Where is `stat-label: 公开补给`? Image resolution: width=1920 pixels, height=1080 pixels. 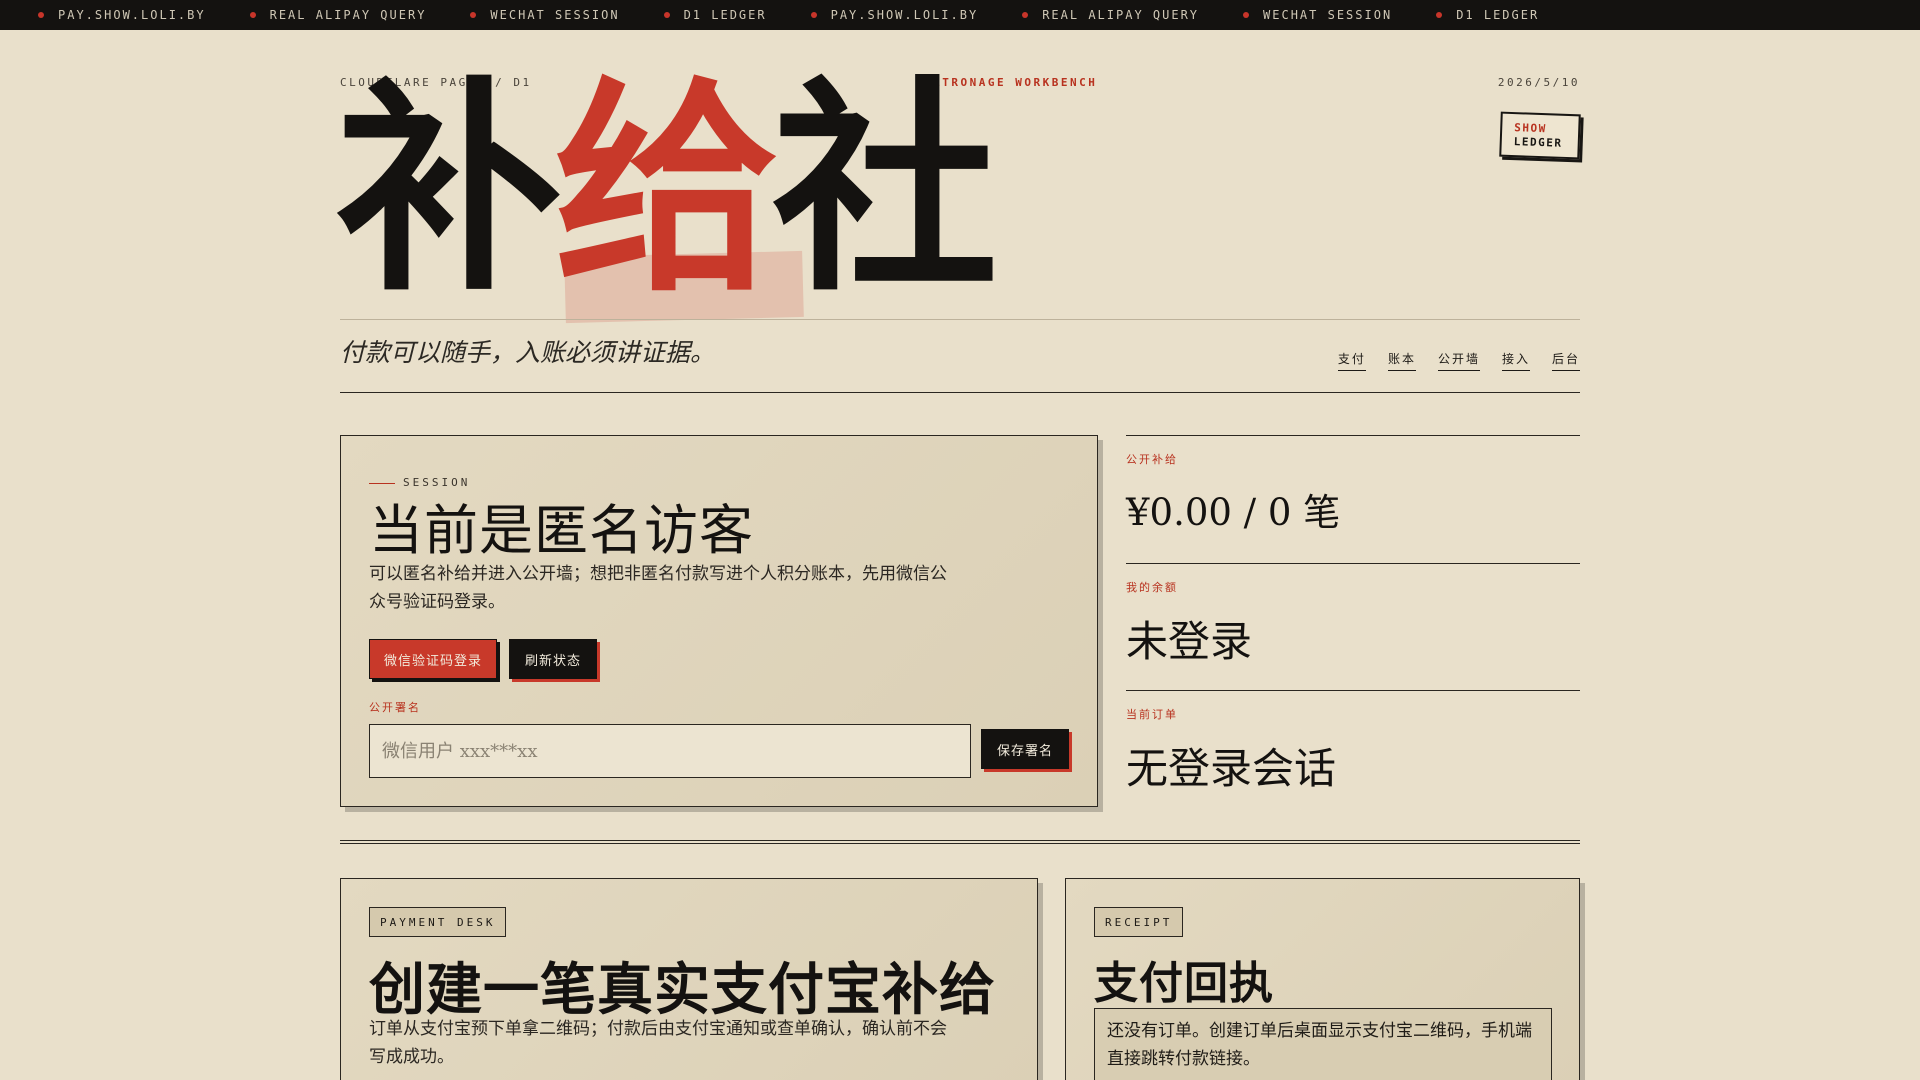 stat-label: 公开补给 is located at coordinates (1152, 459).